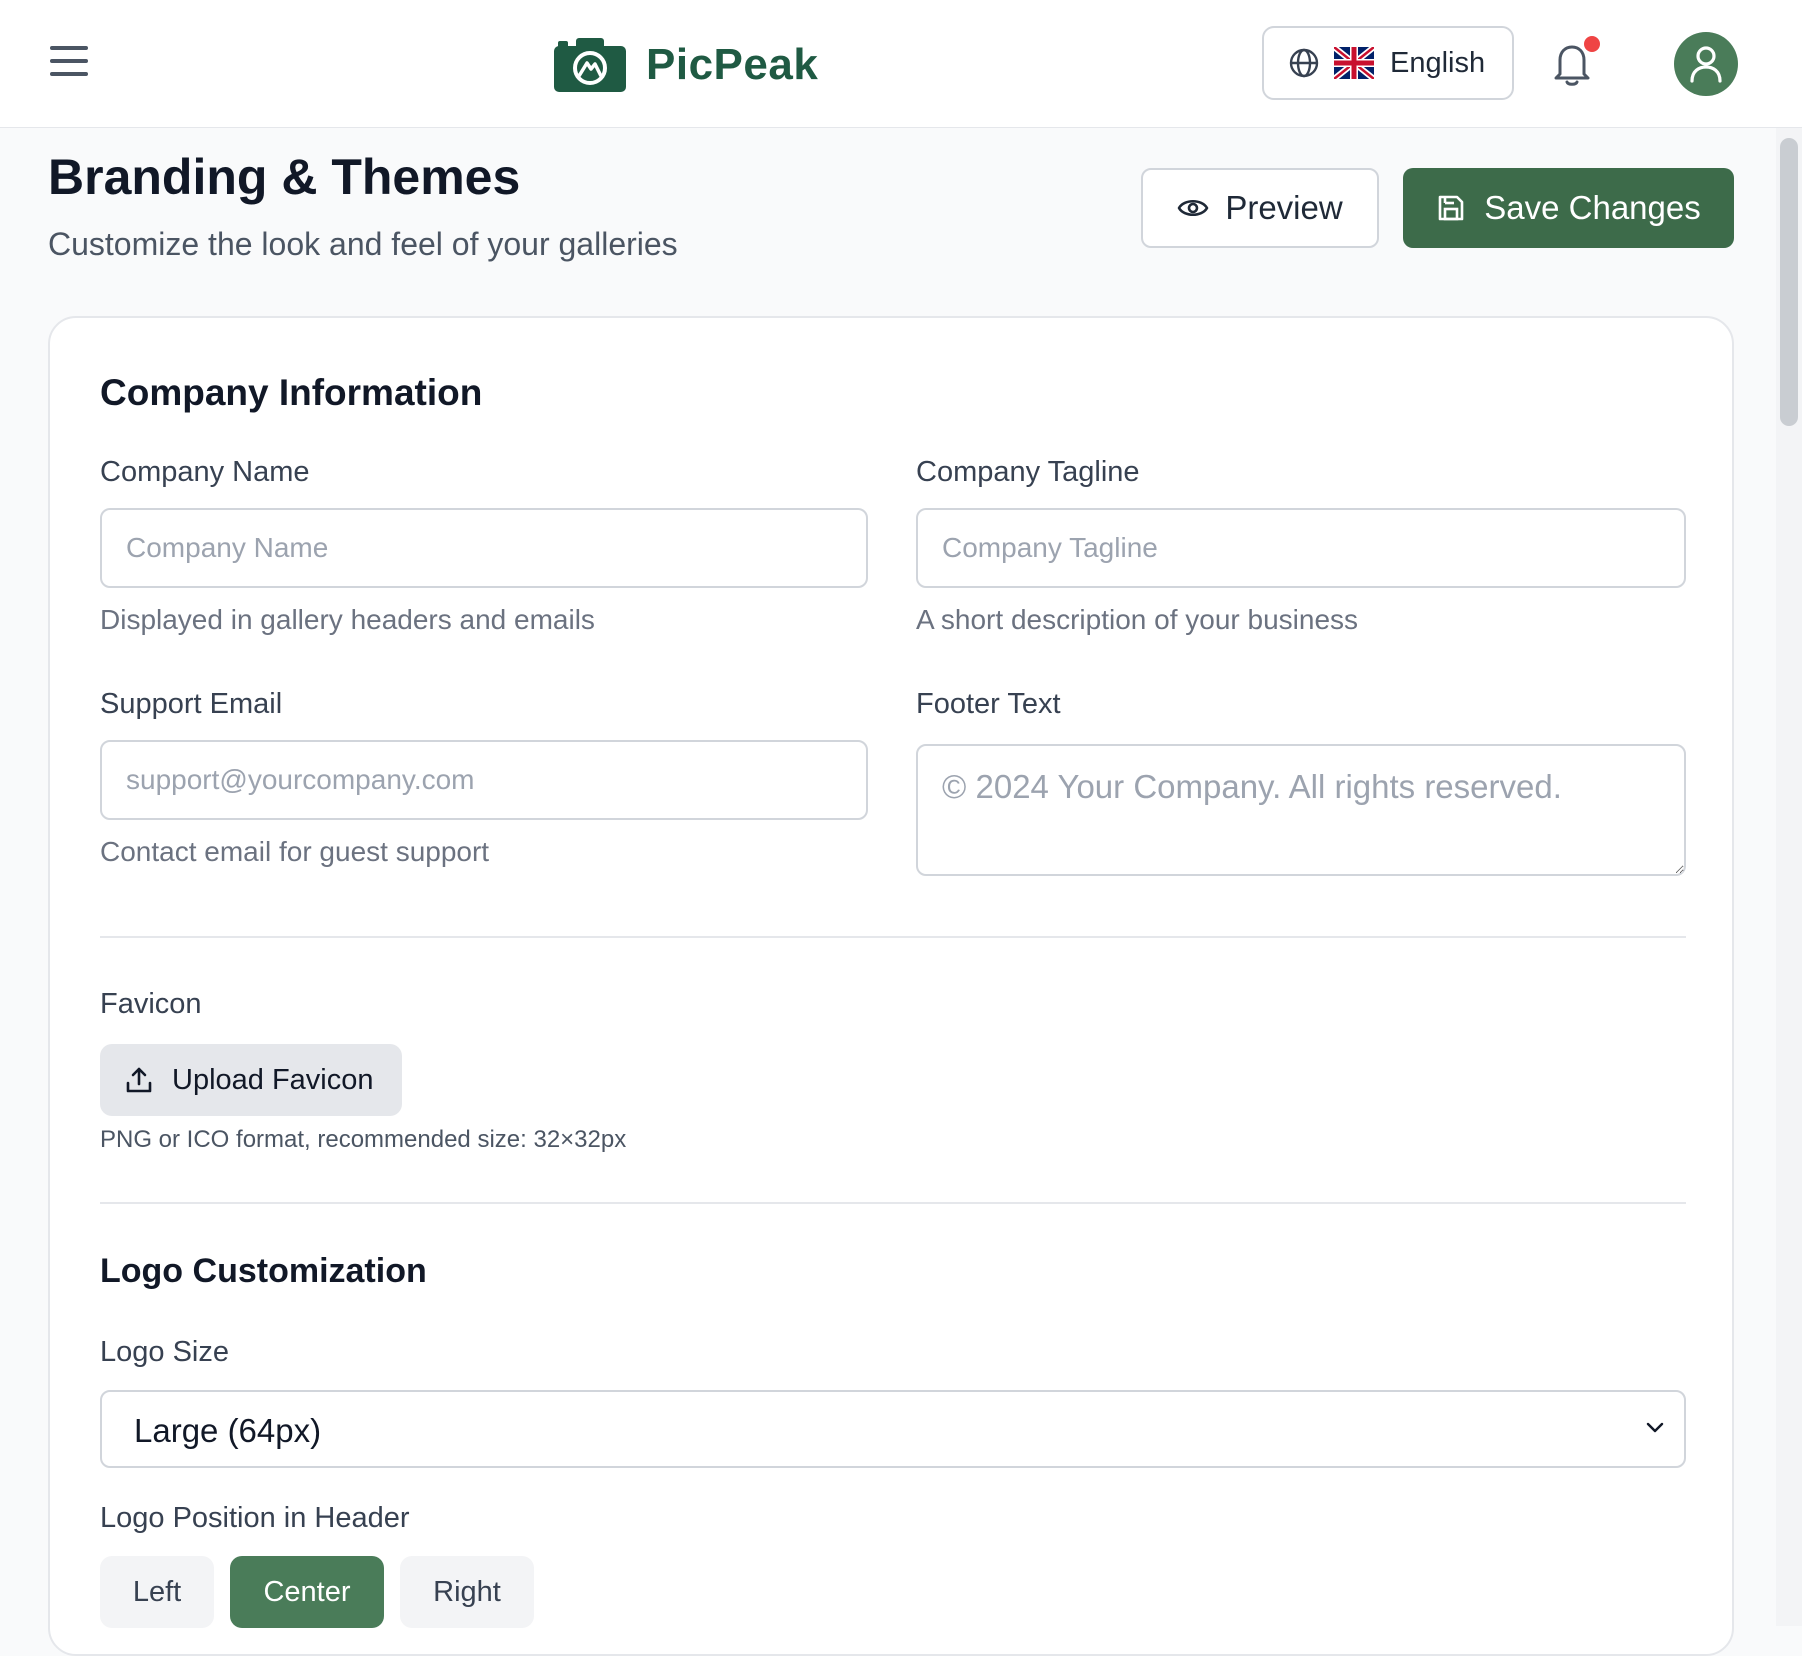 The width and height of the screenshot is (1802, 1656). What do you see at coordinates (164, 1352) in the screenshot?
I see `logo-size-label: Logo Size` at bounding box center [164, 1352].